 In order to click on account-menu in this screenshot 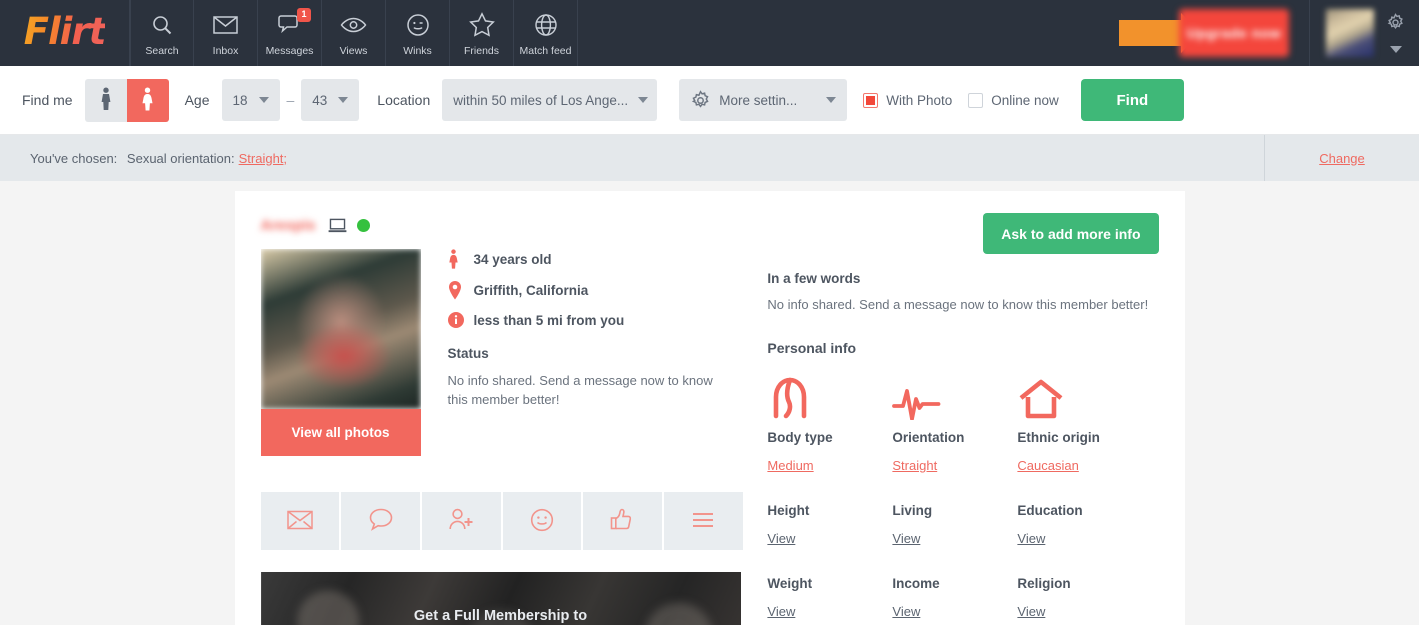, I will do `click(1364, 33)`.